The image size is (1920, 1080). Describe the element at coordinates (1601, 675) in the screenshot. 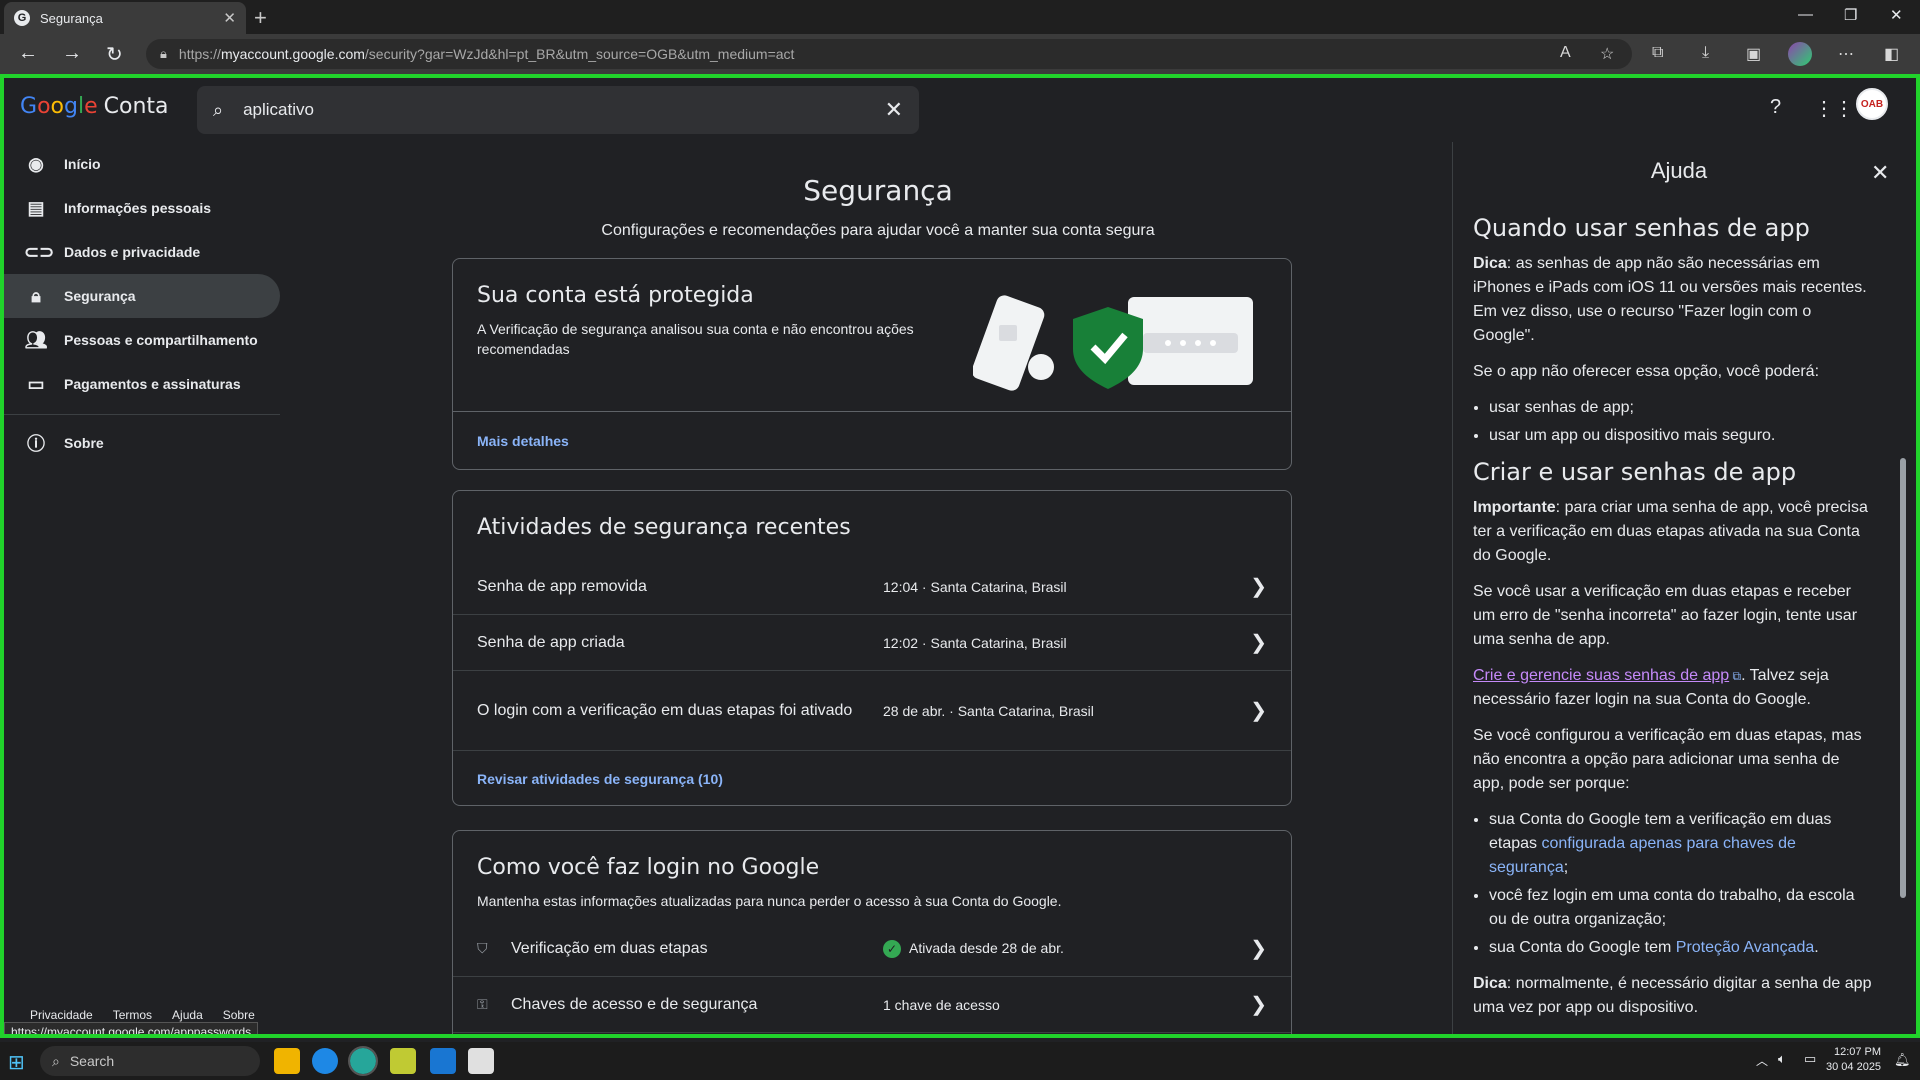

I see `create-app-passwords-link: Crie e gerencie suas senhas de app` at that location.